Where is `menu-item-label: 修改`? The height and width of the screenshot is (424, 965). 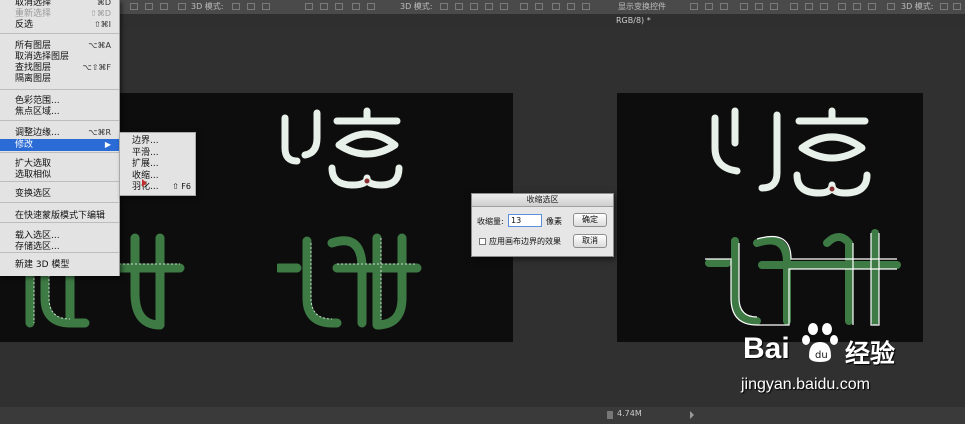 menu-item-label: 修改 is located at coordinates (24, 145).